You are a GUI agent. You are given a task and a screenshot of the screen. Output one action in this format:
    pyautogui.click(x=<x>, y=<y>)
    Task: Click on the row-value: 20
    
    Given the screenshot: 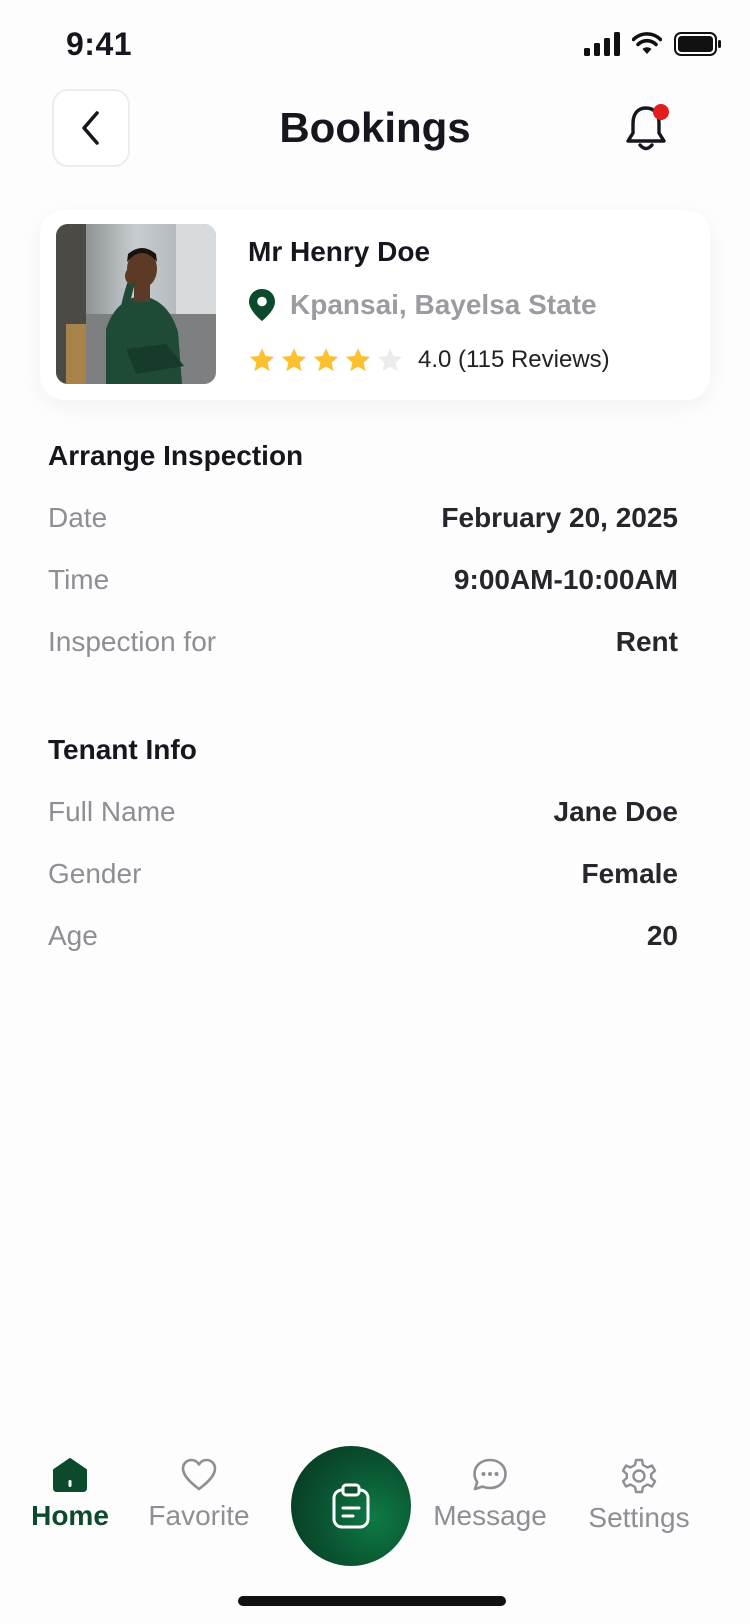 What is the action you would take?
    pyautogui.click(x=662, y=935)
    